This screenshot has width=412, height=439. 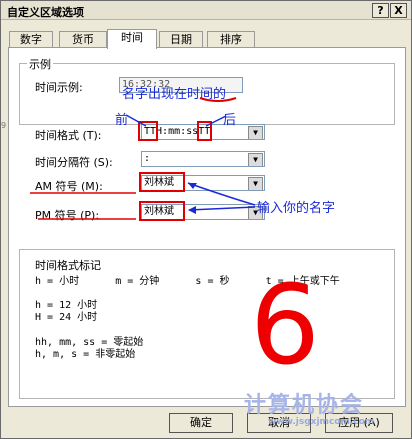 I want to click on annotation-curve, so click(x=218, y=99).